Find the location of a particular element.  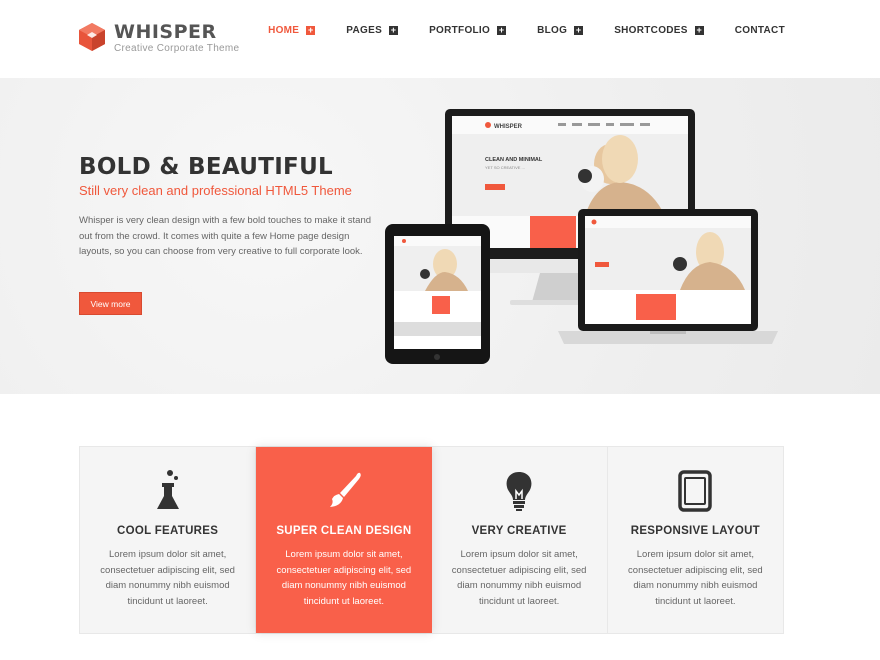

nav-item-portfolio: PORTFOLIO + is located at coordinates (468, 30).